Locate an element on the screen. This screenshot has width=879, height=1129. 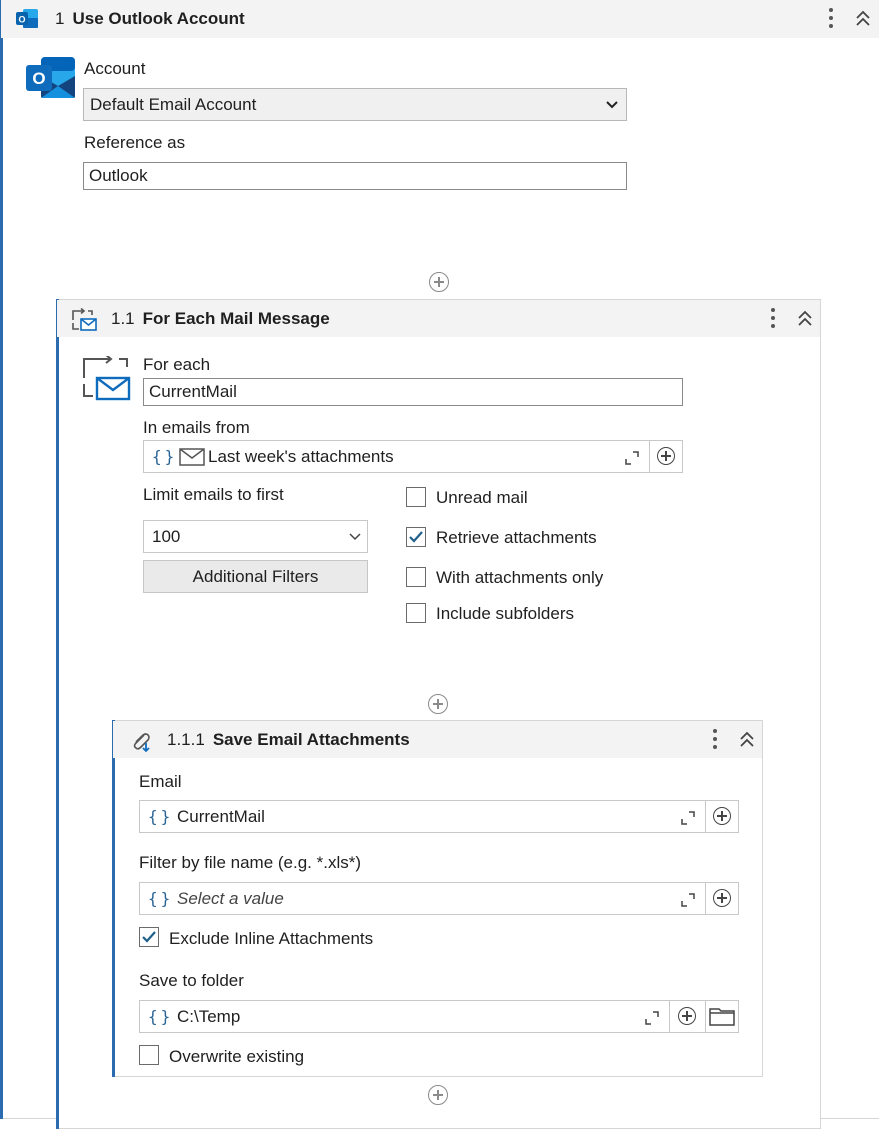
card-header: O 1 Use Outlook Account is located at coordinates (440, 19).